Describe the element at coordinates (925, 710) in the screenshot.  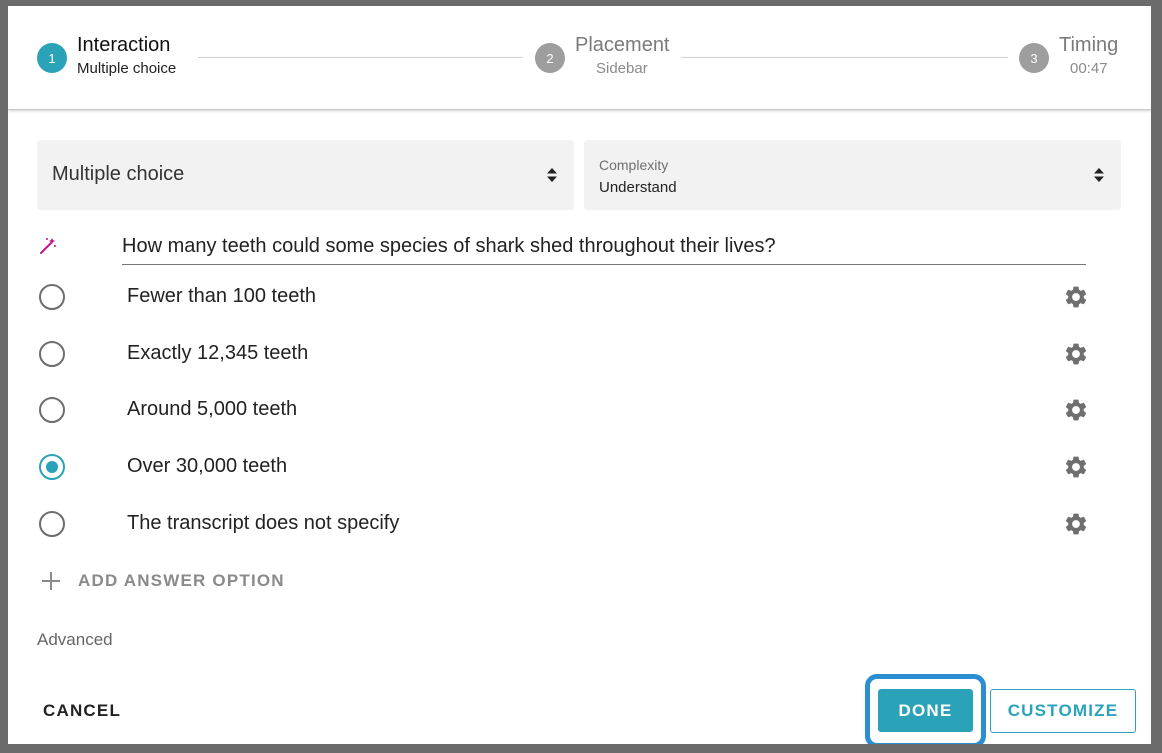
I see `done-button: DONE` at that location.